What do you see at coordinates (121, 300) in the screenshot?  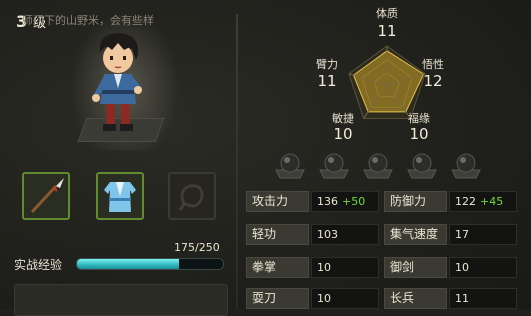 I see `description-box` at bounding box center [121, 300].